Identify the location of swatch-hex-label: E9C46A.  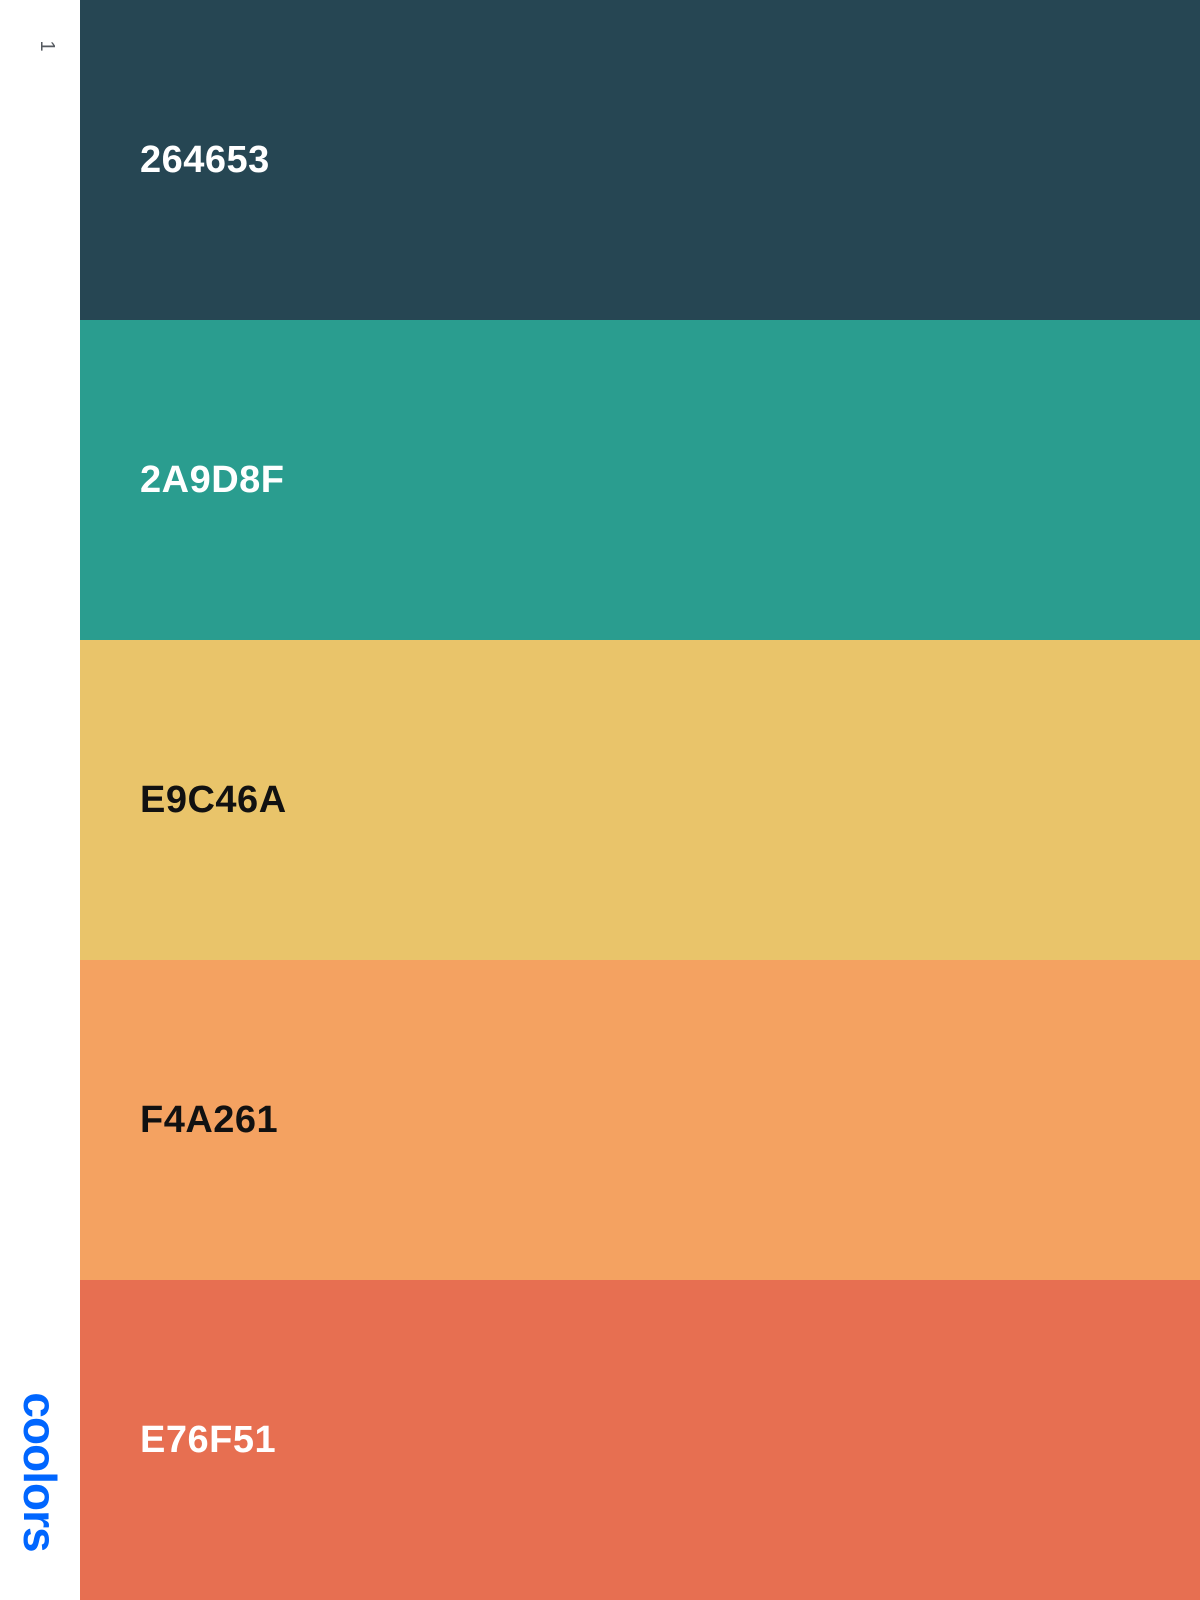
(213, 799).